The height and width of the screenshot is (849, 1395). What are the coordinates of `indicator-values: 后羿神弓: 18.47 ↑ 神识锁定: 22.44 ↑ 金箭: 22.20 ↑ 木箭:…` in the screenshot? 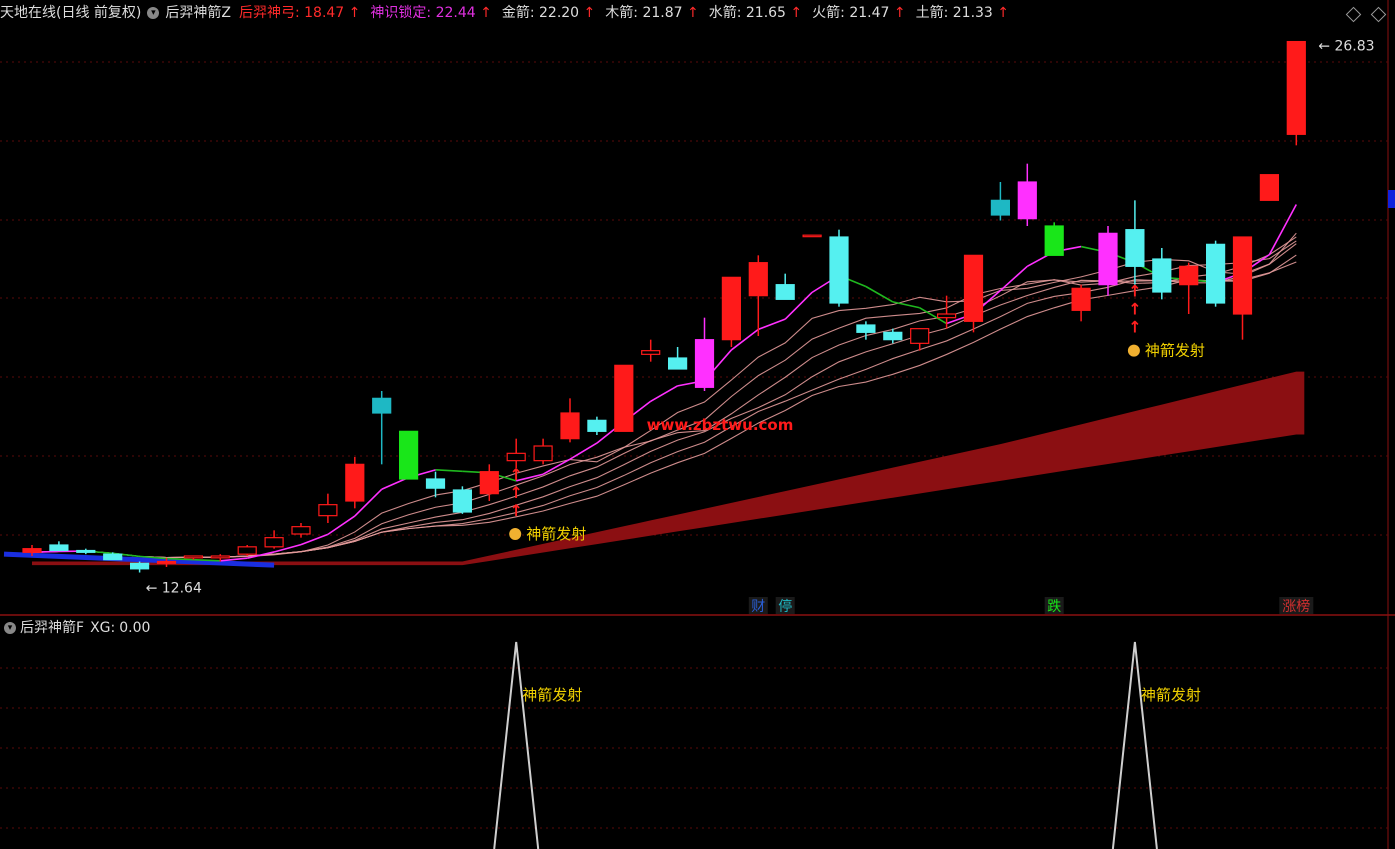 It's located at (629, 13).